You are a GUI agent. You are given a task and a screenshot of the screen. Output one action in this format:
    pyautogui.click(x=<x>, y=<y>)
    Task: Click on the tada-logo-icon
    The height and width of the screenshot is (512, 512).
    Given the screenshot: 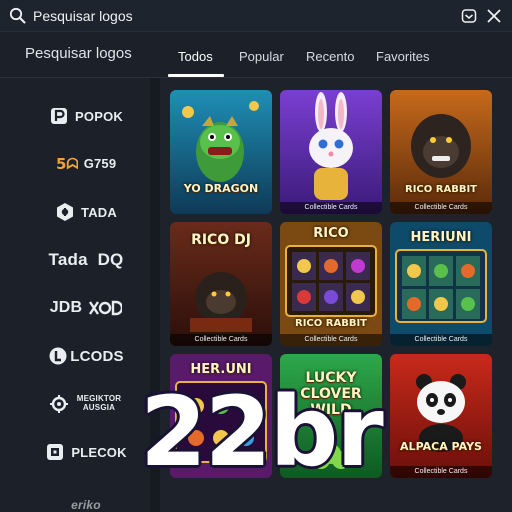 What is the action you would take?
    pyautogui.click(x=65, y=212)
    